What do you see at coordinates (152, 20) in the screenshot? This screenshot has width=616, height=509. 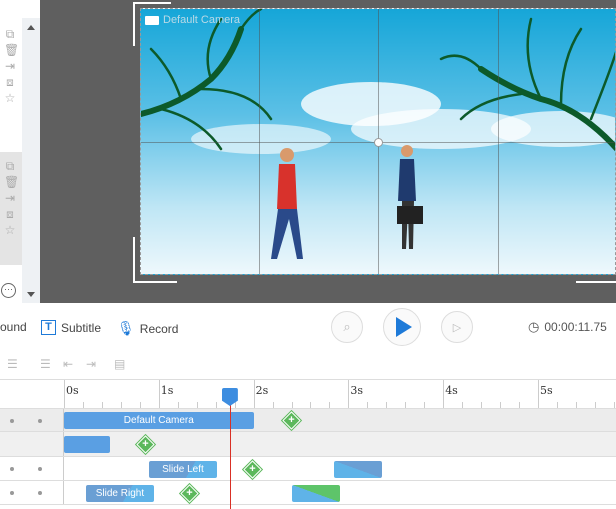 I see `camera-icon` at bounding box center [152, 20].